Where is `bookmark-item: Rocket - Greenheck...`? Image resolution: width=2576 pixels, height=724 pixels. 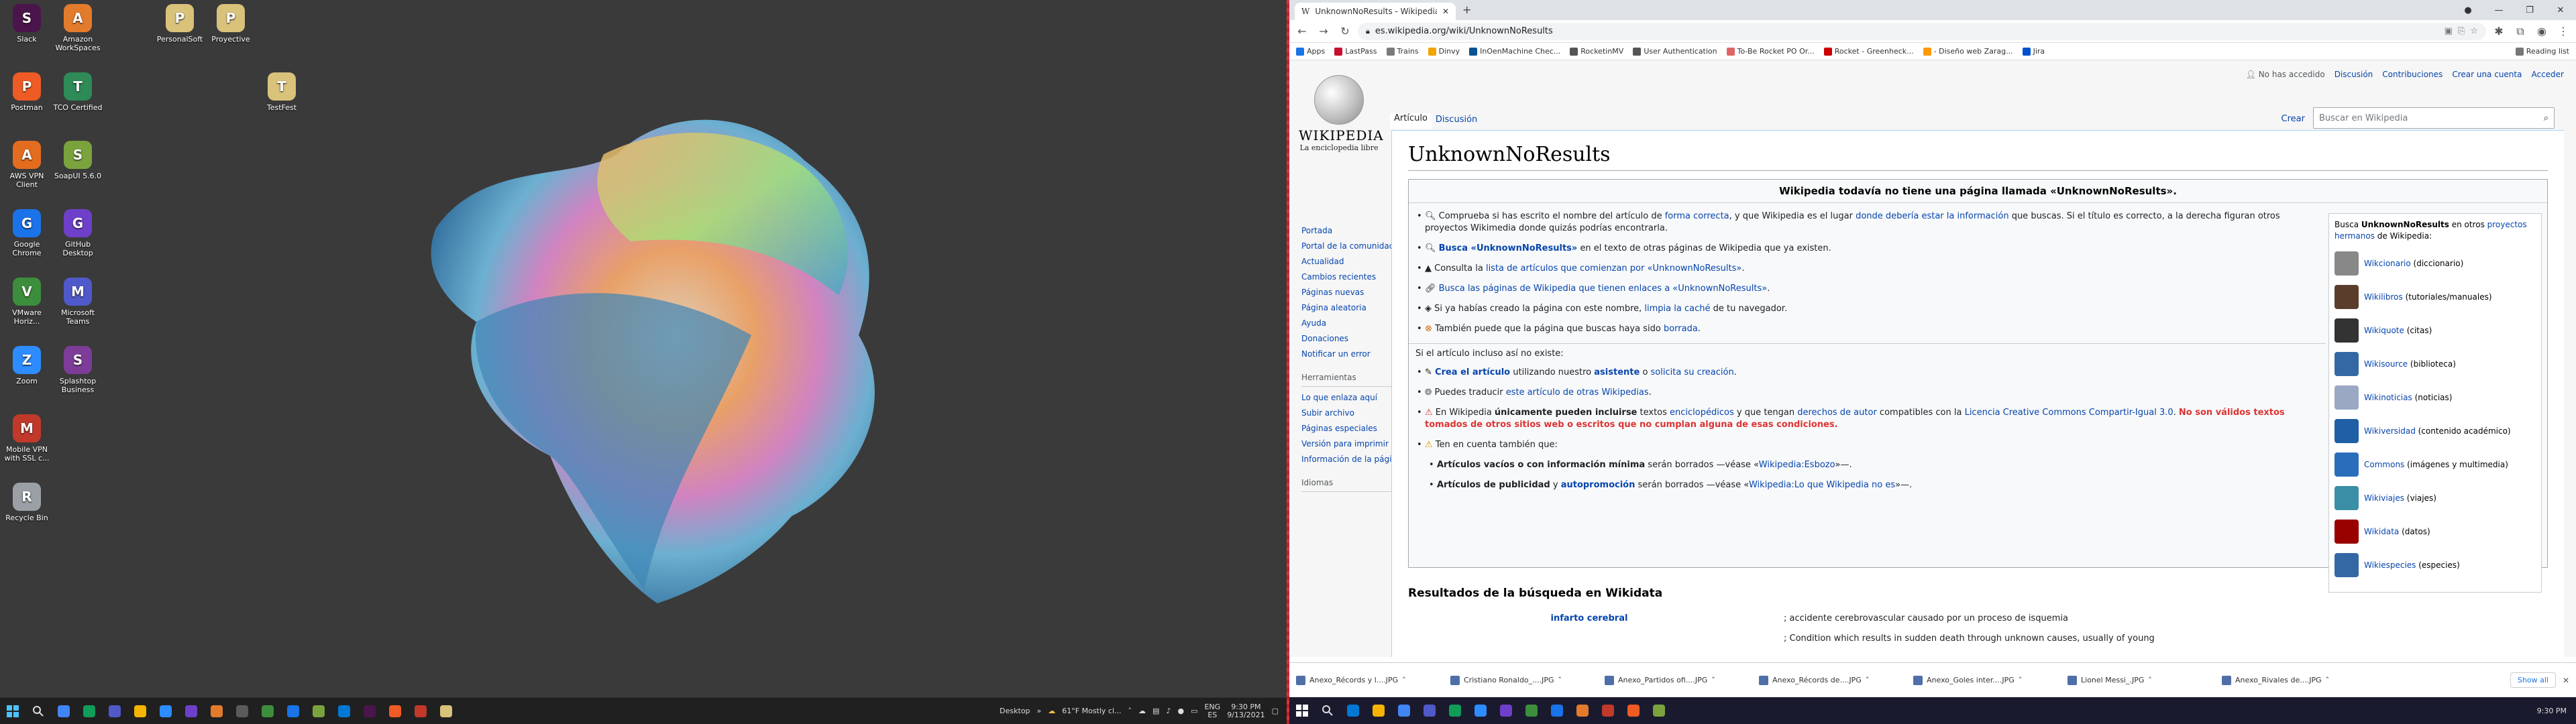
bookmark-item: Rocket - Greenheck... is located at coordinates (1868, 52).